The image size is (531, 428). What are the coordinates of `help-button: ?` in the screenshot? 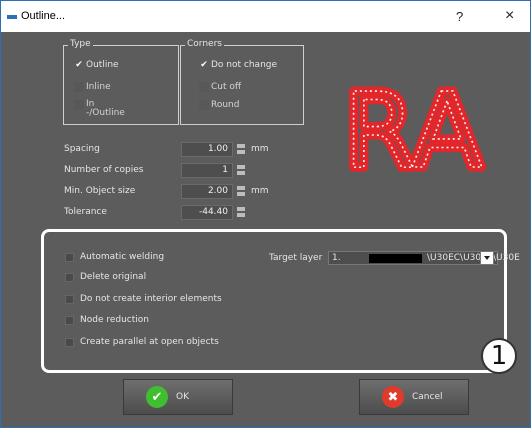 It's located at (459, 16).